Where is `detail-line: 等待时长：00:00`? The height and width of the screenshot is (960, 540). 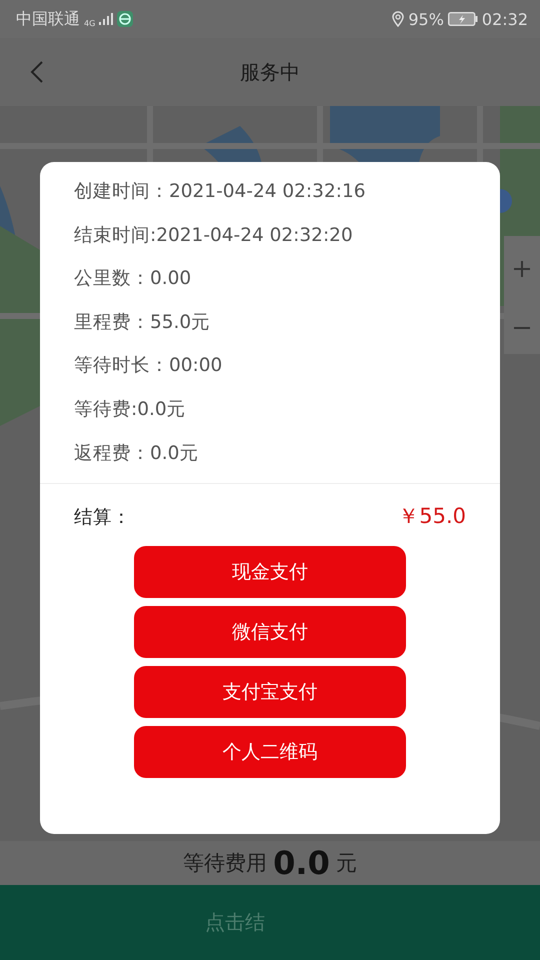
detail-line: 等待时长：00:00 is located at coordinates (149, 366).